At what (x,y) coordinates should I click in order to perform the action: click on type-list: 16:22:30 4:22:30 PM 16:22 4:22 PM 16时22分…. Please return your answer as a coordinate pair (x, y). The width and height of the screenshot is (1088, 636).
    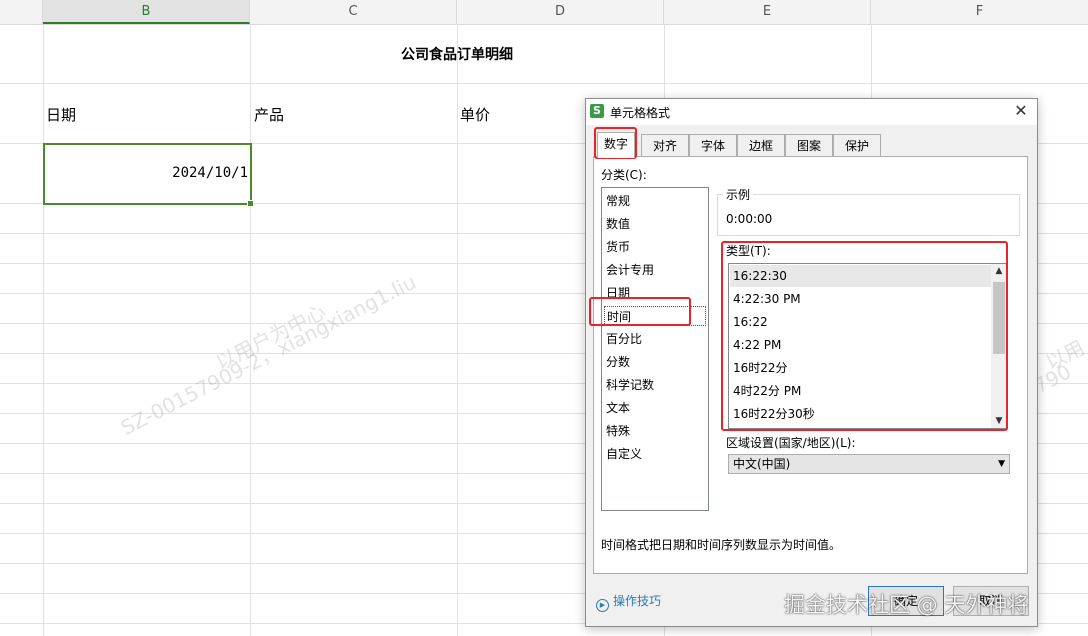
    Looking at the image, I should click on (868, 346).